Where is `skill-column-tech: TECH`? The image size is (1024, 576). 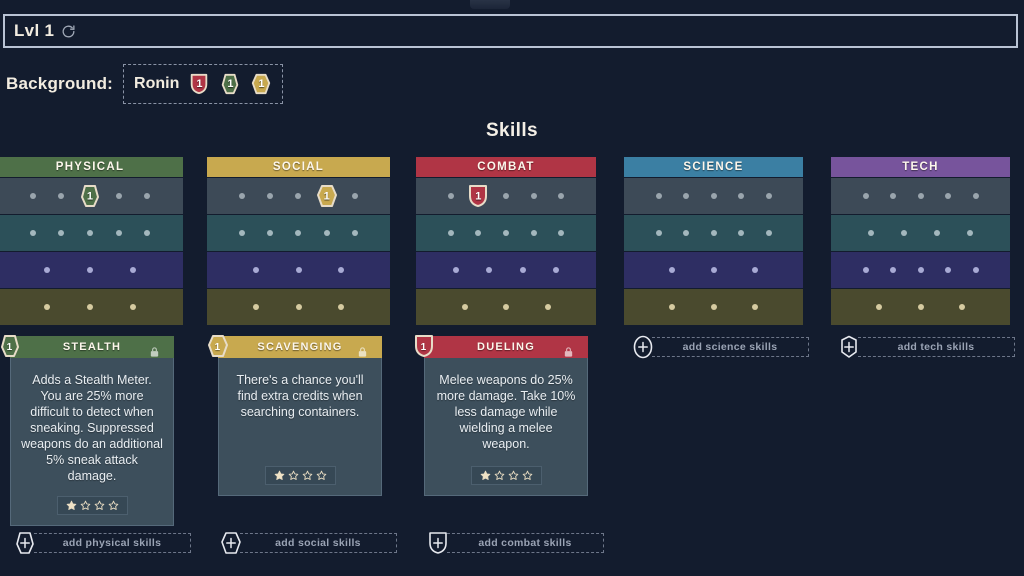
skill-column-tech: TECH is located at coordinates (920, 241).